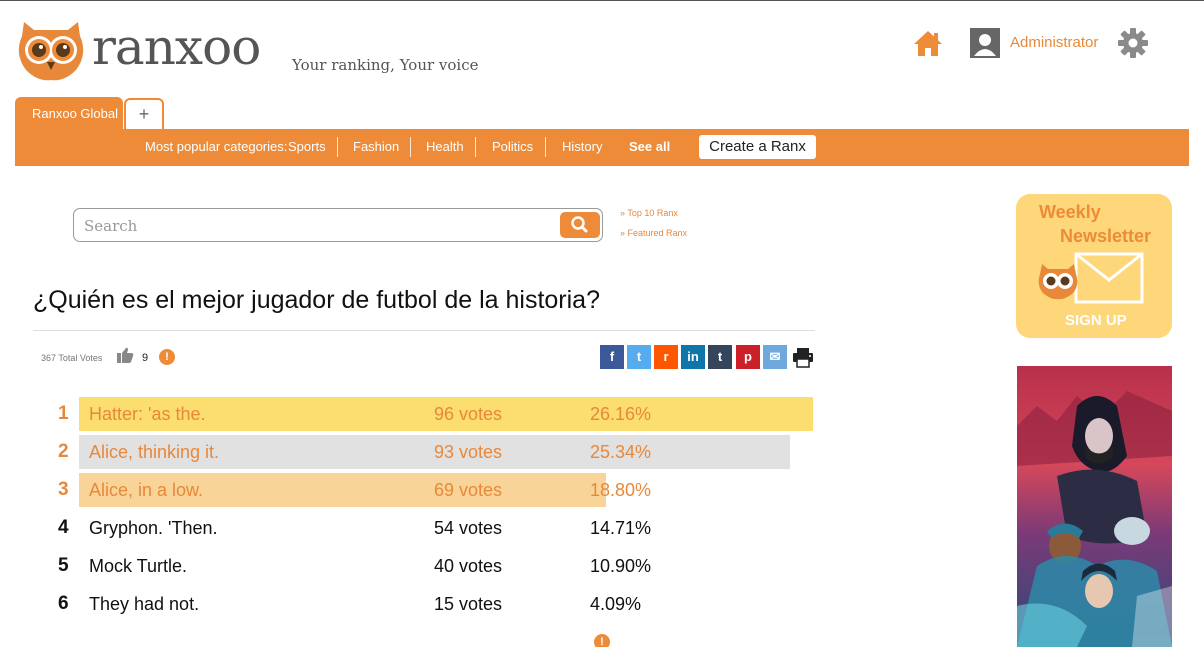 The width and height of the screenshot is (1204, 647). What do you see at coordinates (72, 358) in the screenshot?
I see `total-votes: 367 Total Votes` at bounding box center [72, 358].